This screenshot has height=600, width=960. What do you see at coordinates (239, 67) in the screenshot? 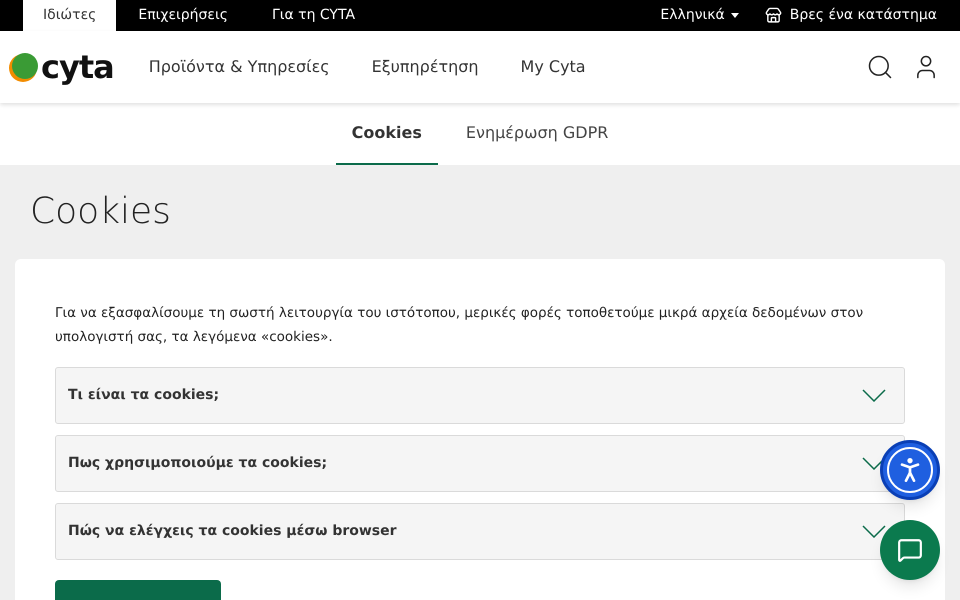
I see `nav-link: Προϊόντα & Υπηρεσίες` at bounding box center [239, 67].